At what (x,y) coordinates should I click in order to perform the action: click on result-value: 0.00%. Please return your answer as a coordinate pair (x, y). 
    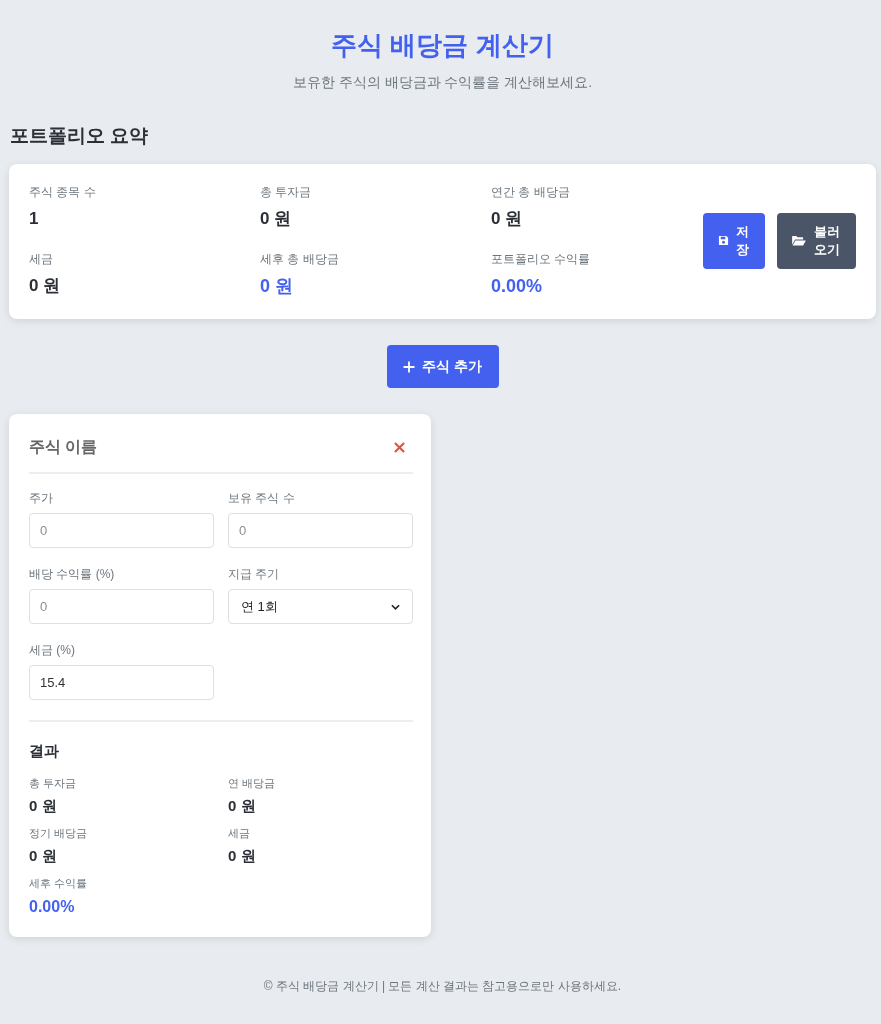
    Looking at the image, I should click on (52, 907).